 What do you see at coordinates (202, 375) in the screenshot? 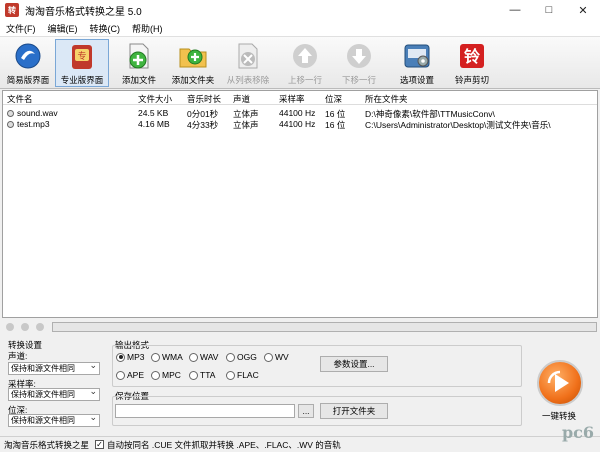
I see `format-tta-radio: TTA` at bounding box center [202, 375].